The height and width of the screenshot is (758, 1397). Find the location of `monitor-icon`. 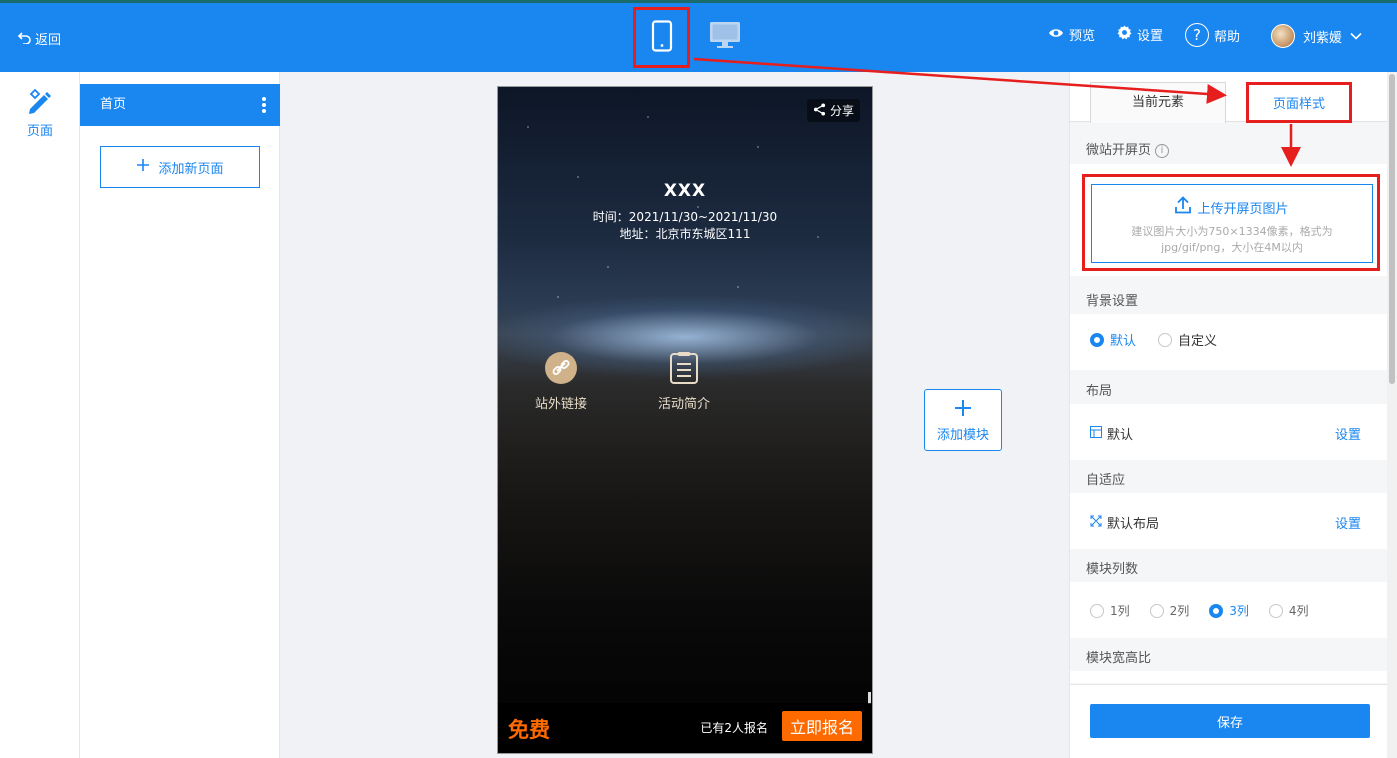

monitor-icon is located at coordinates (725, 37).